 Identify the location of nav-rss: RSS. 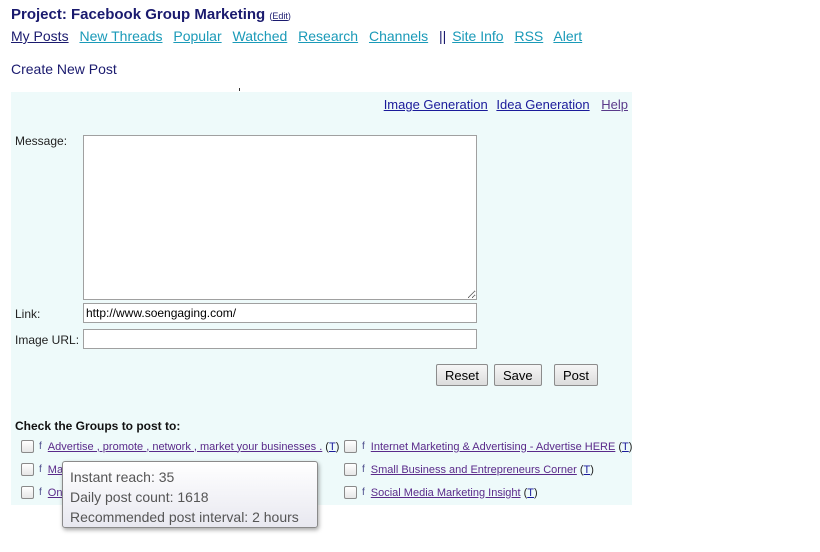
(528, 36).